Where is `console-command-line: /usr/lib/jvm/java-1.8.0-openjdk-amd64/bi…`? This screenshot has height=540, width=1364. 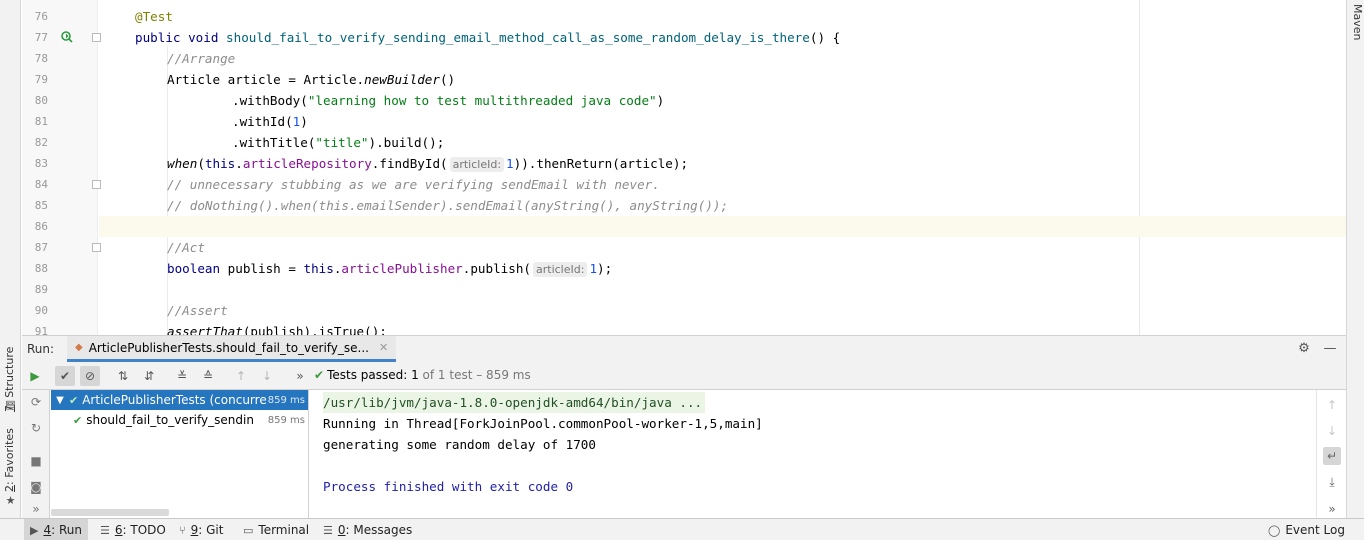
console-command-line: /usr/lib/jvm/java-1.8.0-openjdk-amd64/bi… is located at coordinates (514, 402).